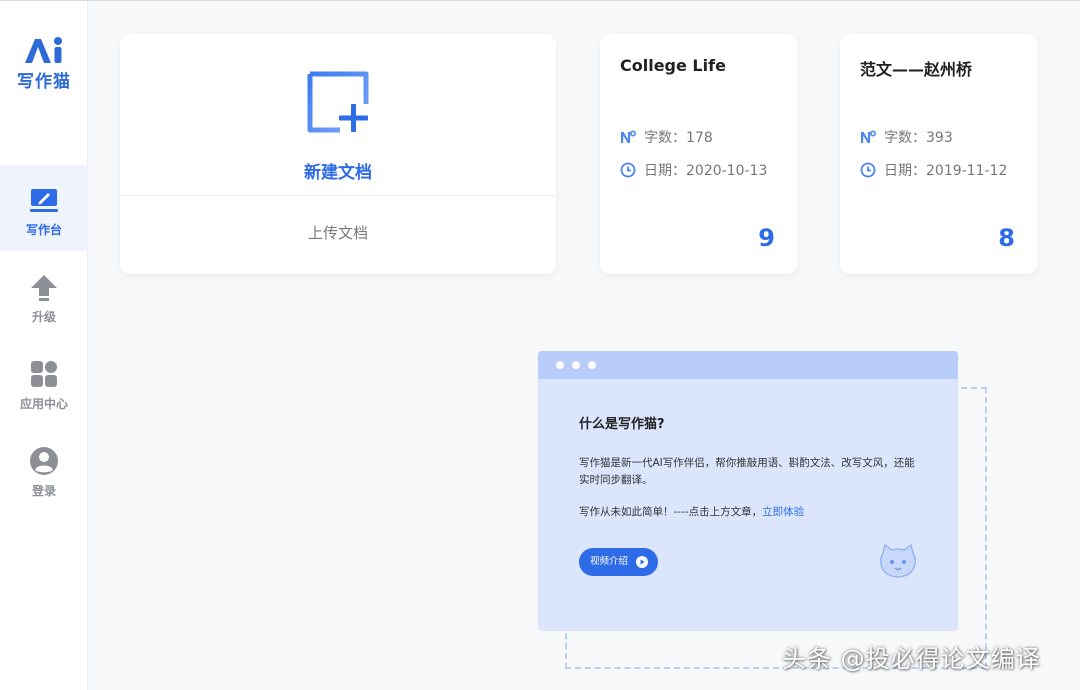  I want to click on document-card: College Life 字数：178 日期：2020-10-13 9, so click(698, 154).